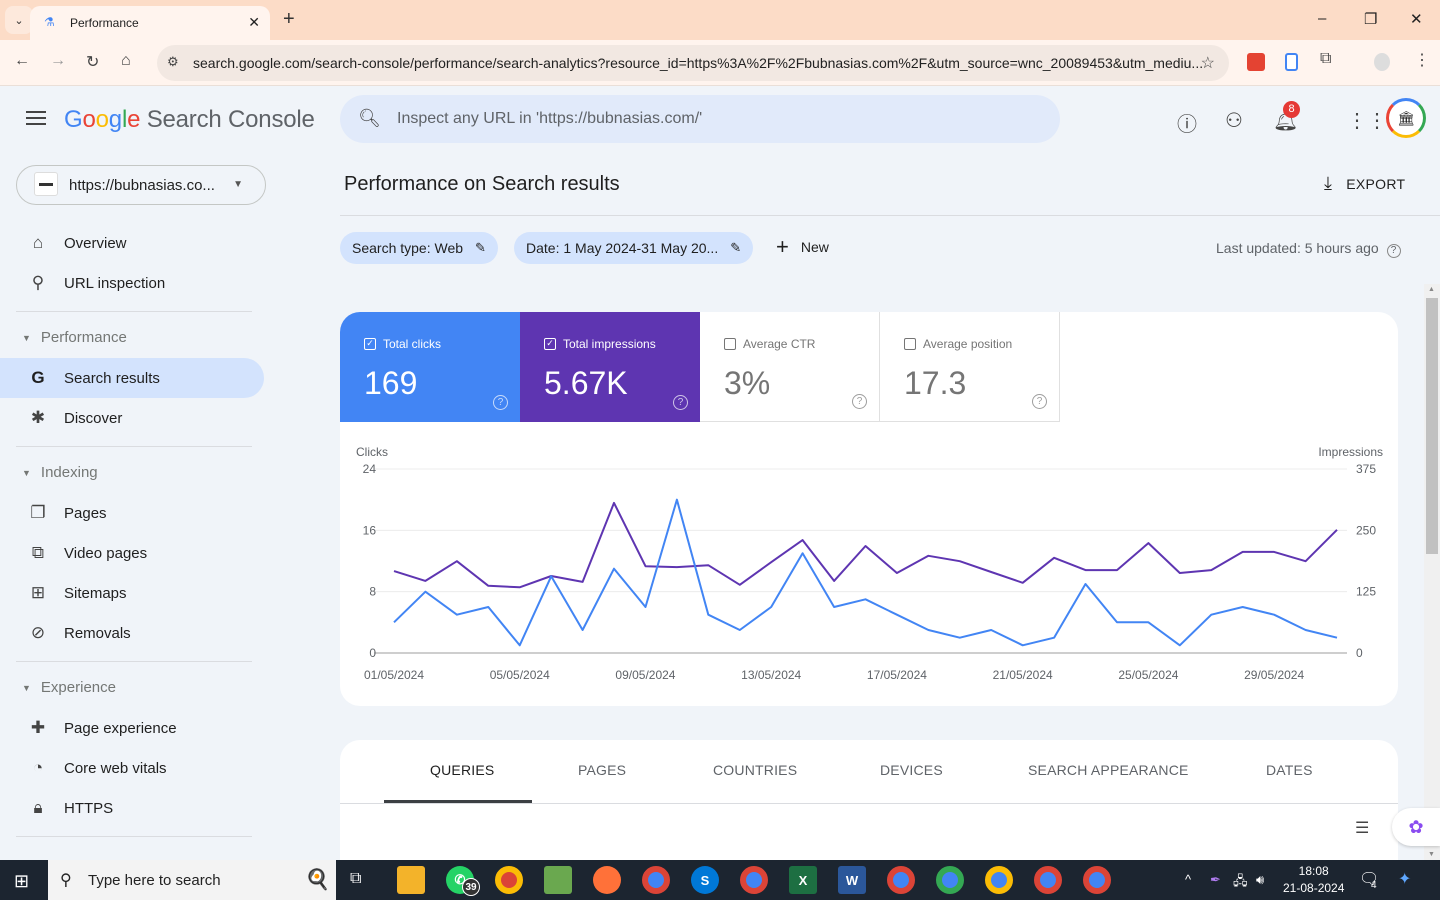  What do you see at coordinates (1431, 854) in the screenshot?
I see `scroll-down-icon: ▼` at bounding box center [1431, 854].